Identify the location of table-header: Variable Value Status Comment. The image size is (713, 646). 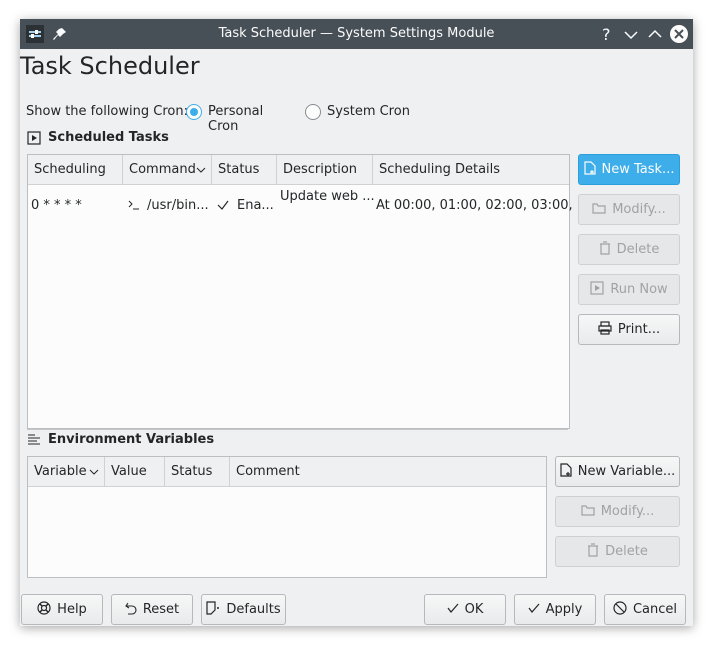
(287, 472).